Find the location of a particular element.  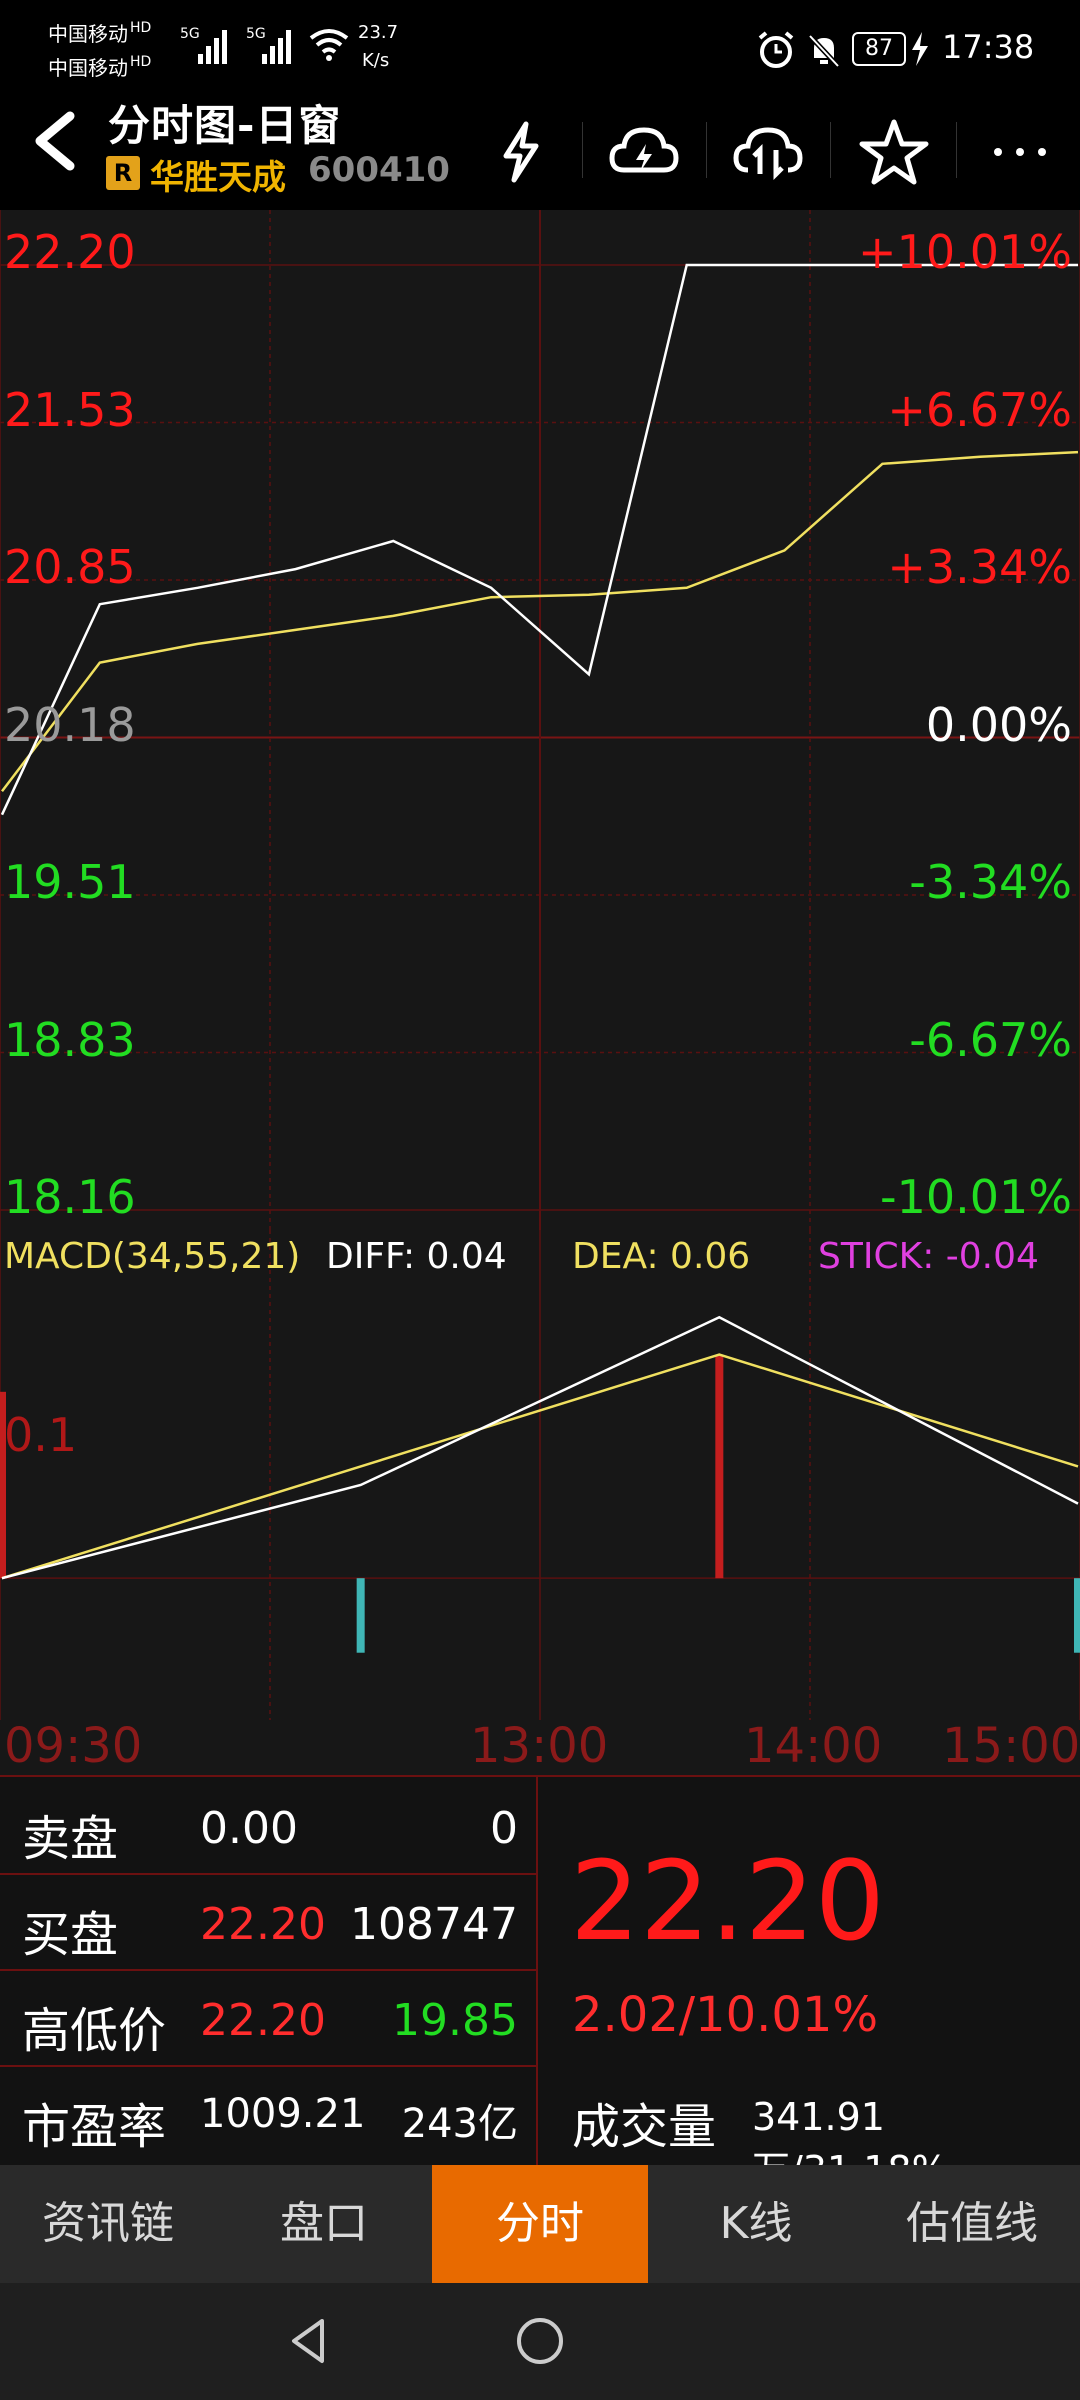

price-tick-label: 19.51 is located at coordinates (70, 882).